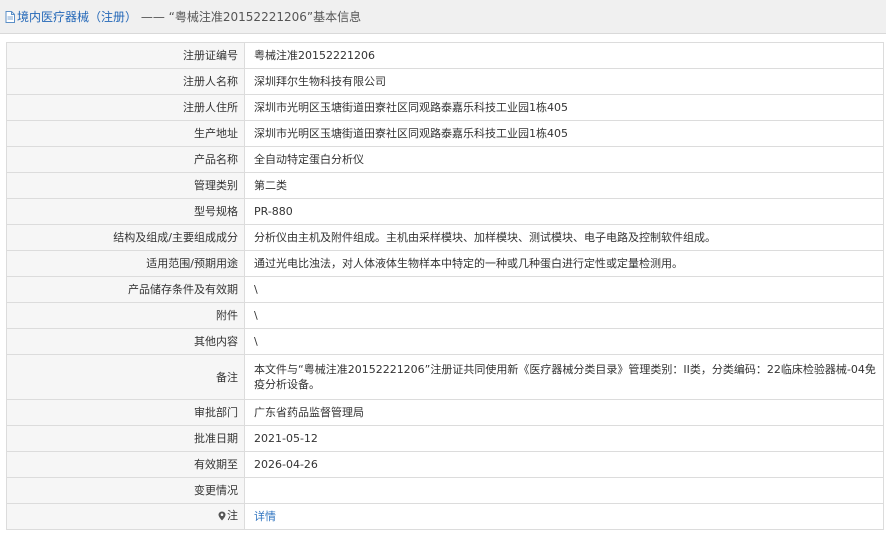 The height and width of the screenshot is (535, 886). I want to click on row-label: 注册人名称, so click(125, 81).